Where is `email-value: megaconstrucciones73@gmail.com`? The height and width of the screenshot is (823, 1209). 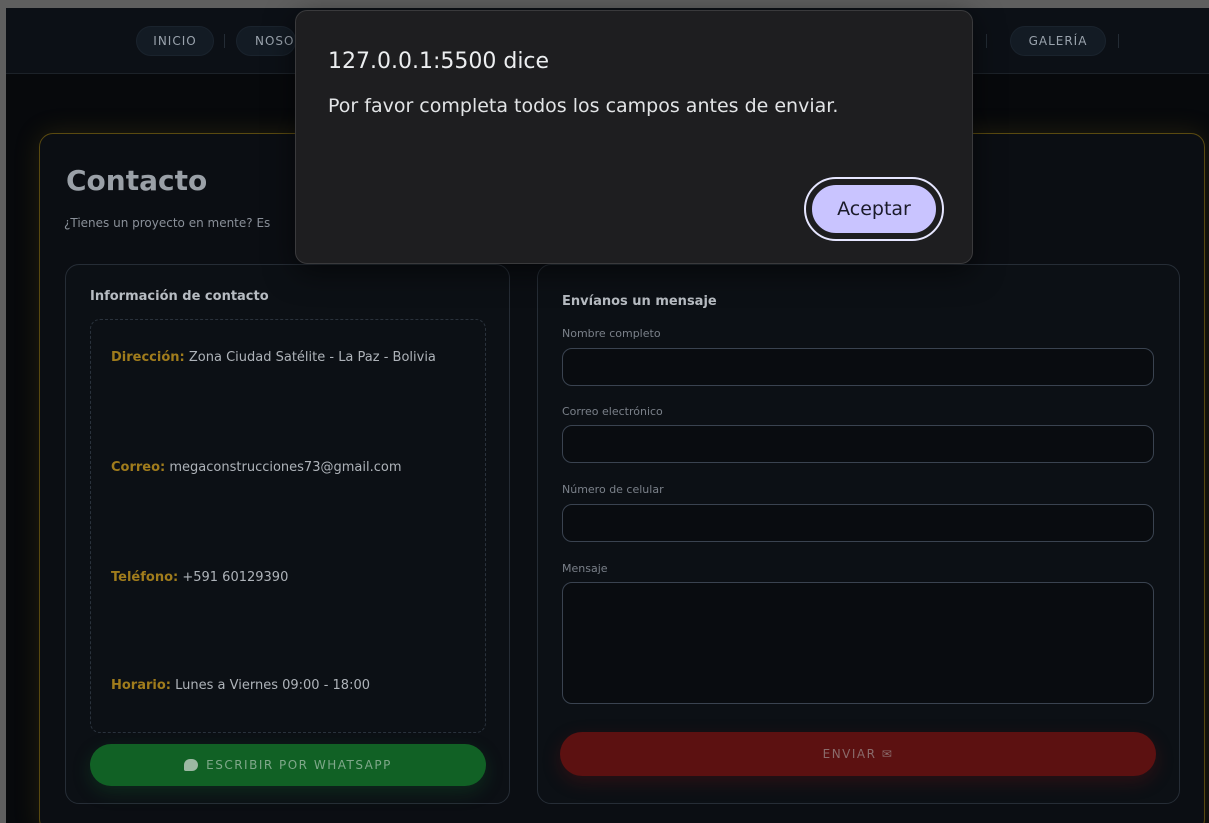
email-value: megaconstrucciones73@gmail.com is located at coordinates (285, 467).